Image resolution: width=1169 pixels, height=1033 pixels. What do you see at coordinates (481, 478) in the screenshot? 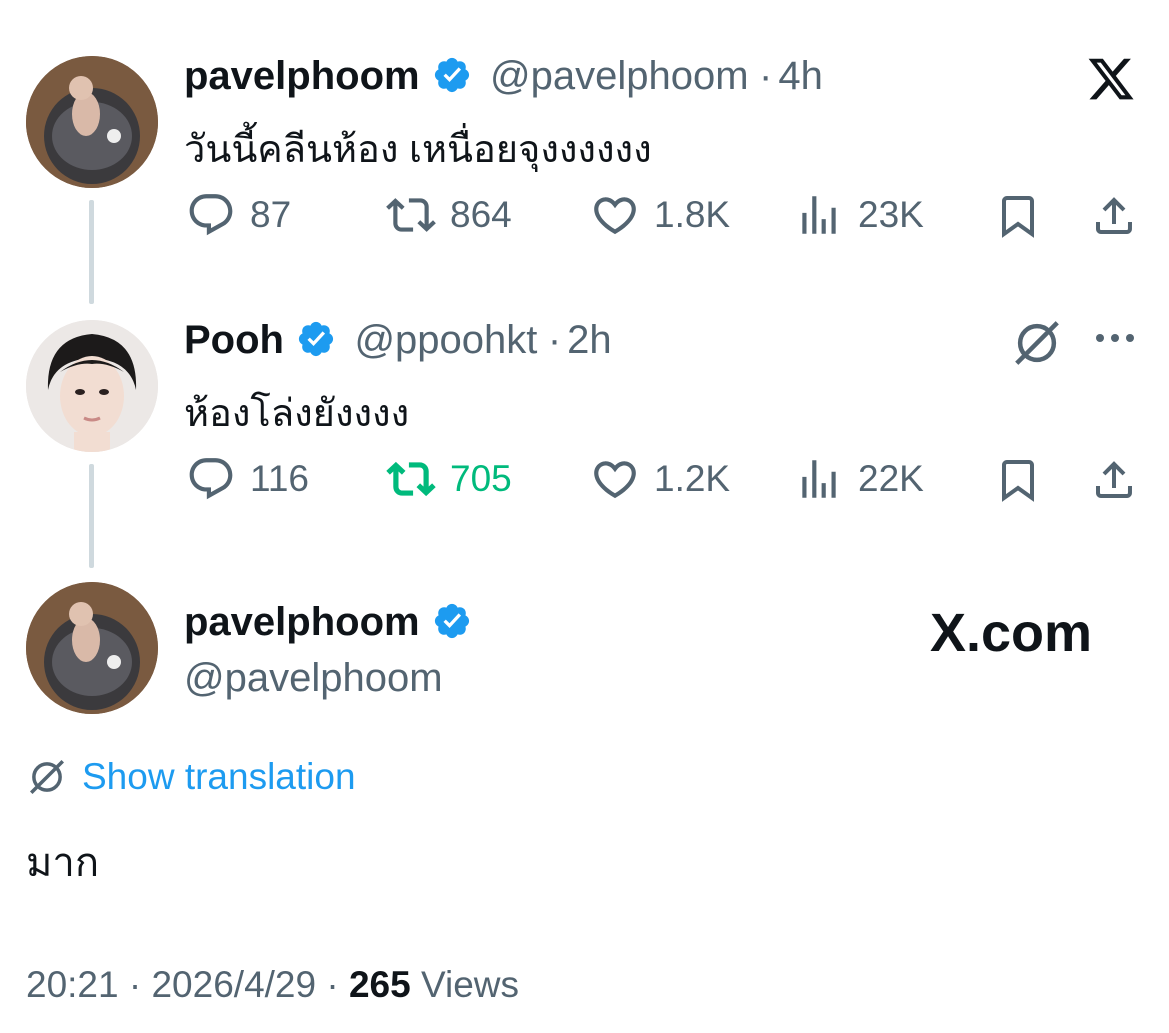
I see `retweet-count: 705` at bounding box center [481, 478].